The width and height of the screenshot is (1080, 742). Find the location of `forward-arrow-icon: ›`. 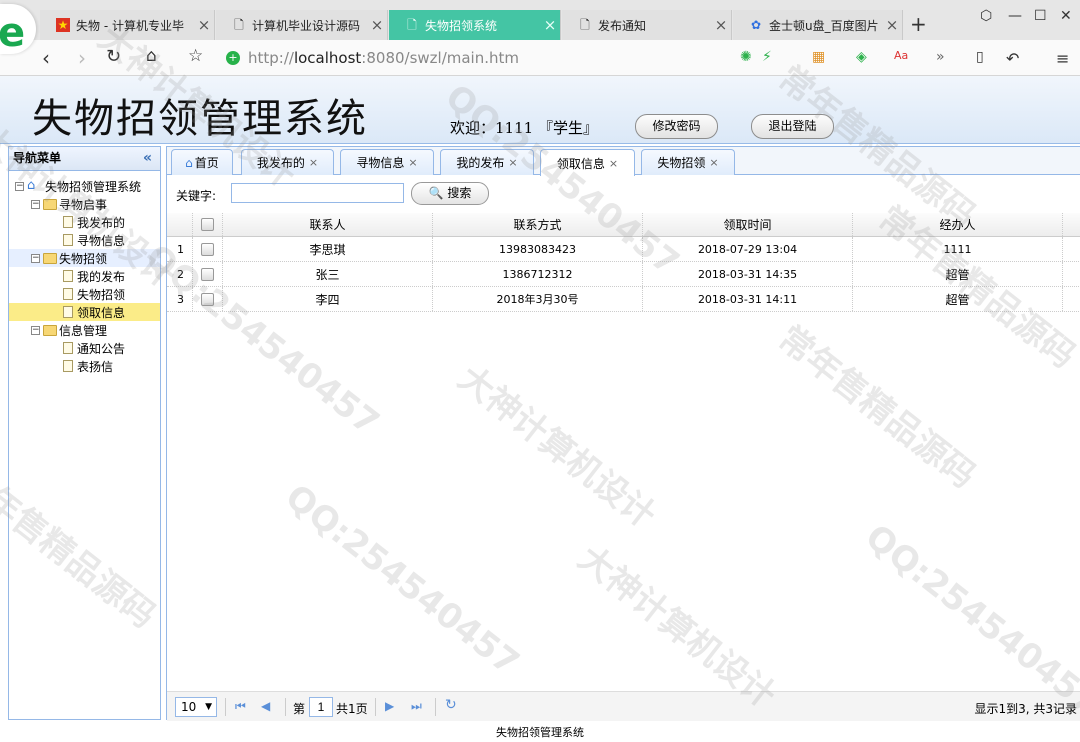

forward-arrow-icon: › is located at coordinates (82, 58).